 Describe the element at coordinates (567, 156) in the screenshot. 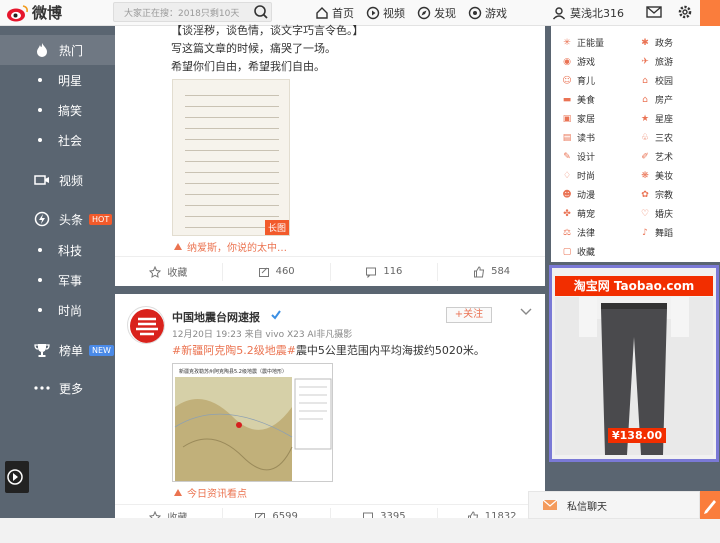

I see `design-icon: ✎` at that location.